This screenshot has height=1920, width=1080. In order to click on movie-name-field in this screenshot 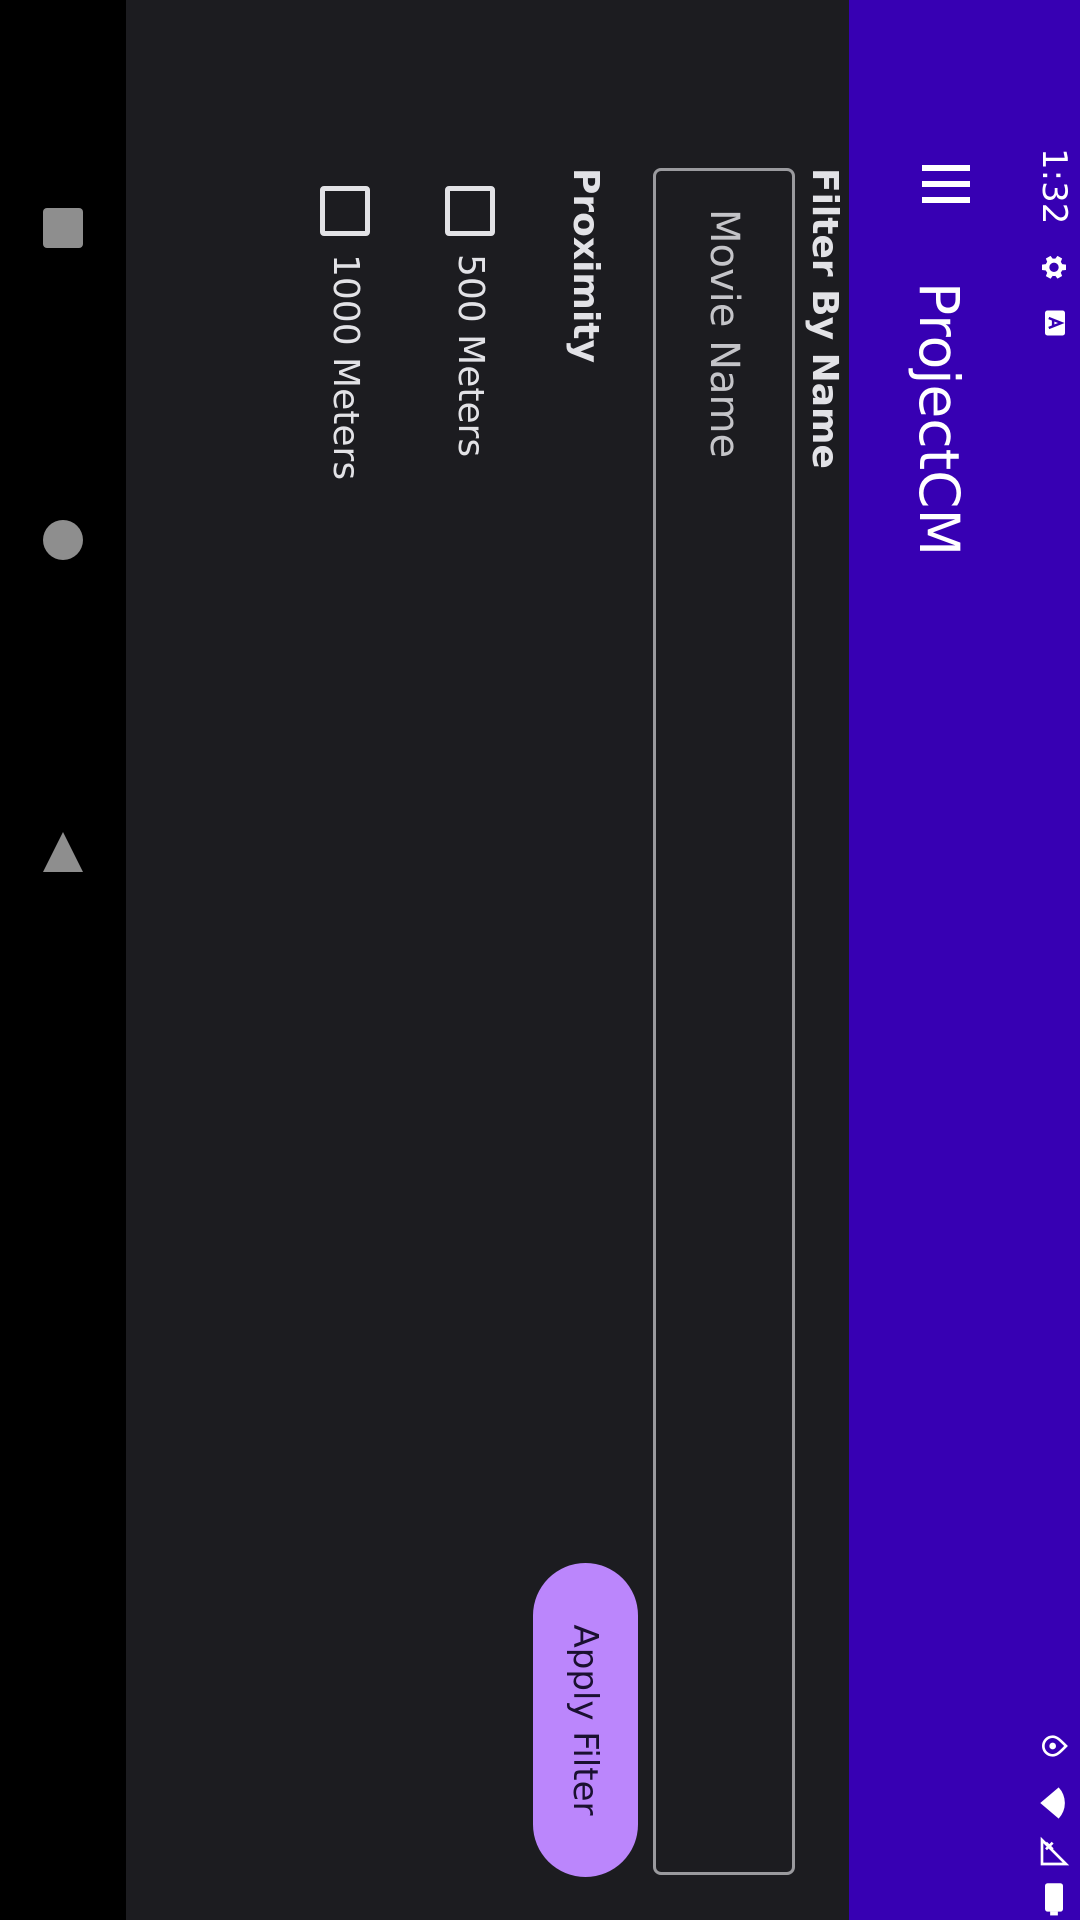, I will do `click(724, 1021)`.